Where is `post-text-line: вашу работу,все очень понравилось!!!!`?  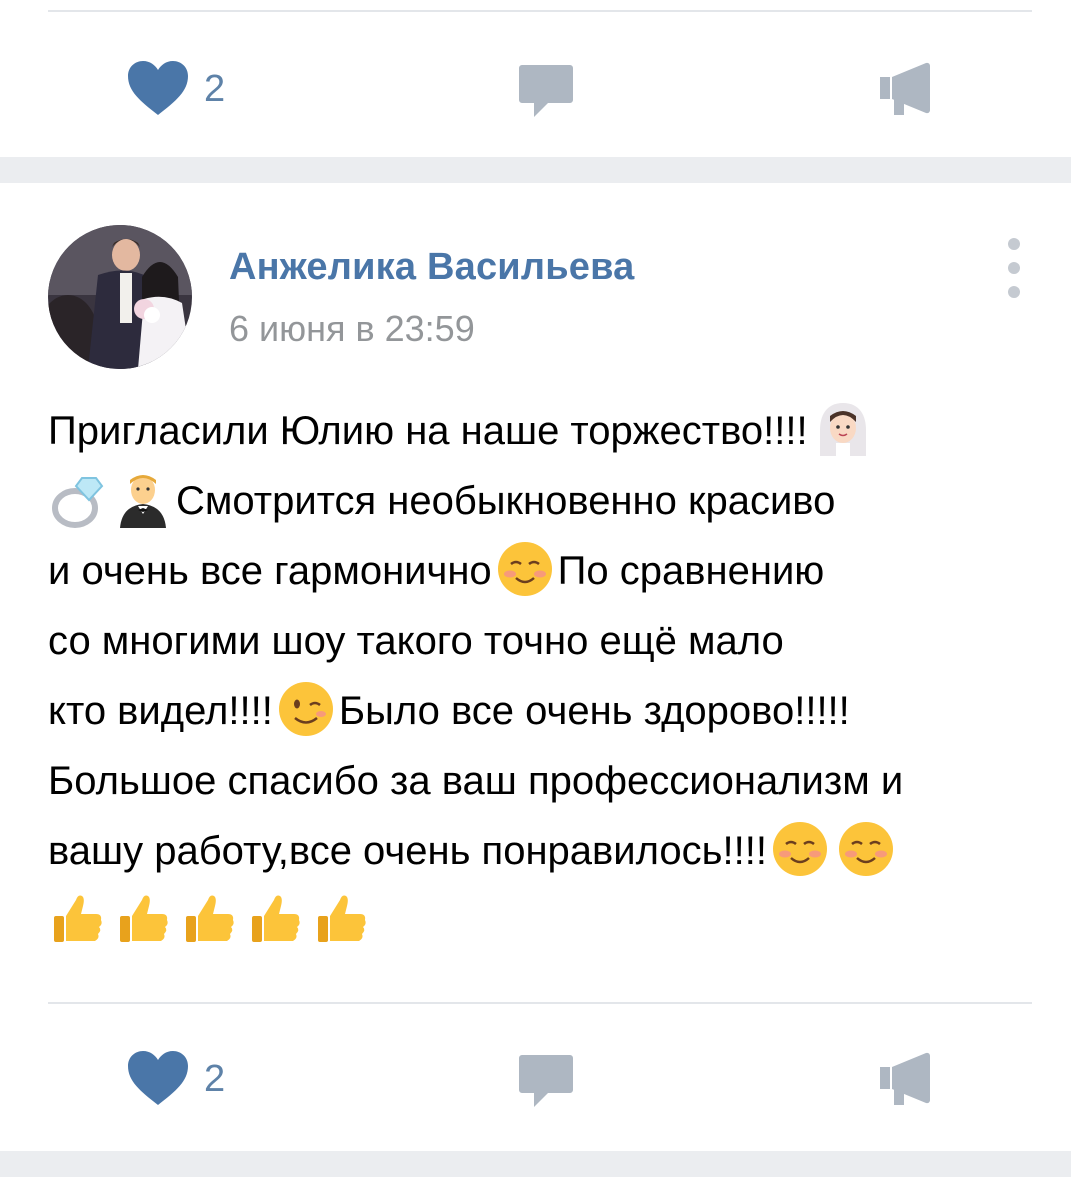
post-text-line: вашу работу,все очень понравилось!!!! is located at coordinates (543, 851).